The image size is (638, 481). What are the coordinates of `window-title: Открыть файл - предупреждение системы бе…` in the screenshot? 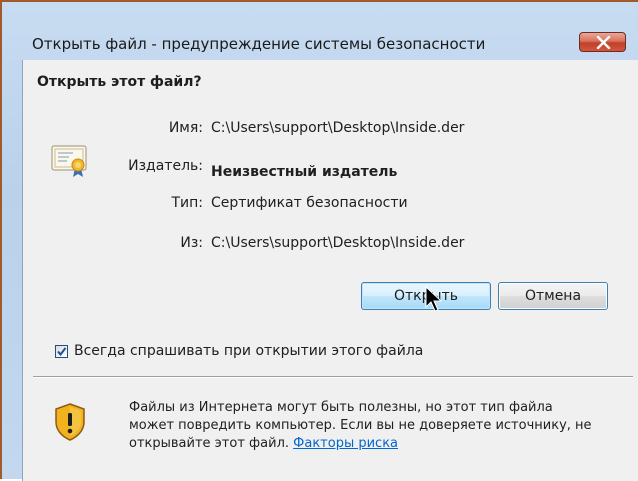 It's located at (259, 44).